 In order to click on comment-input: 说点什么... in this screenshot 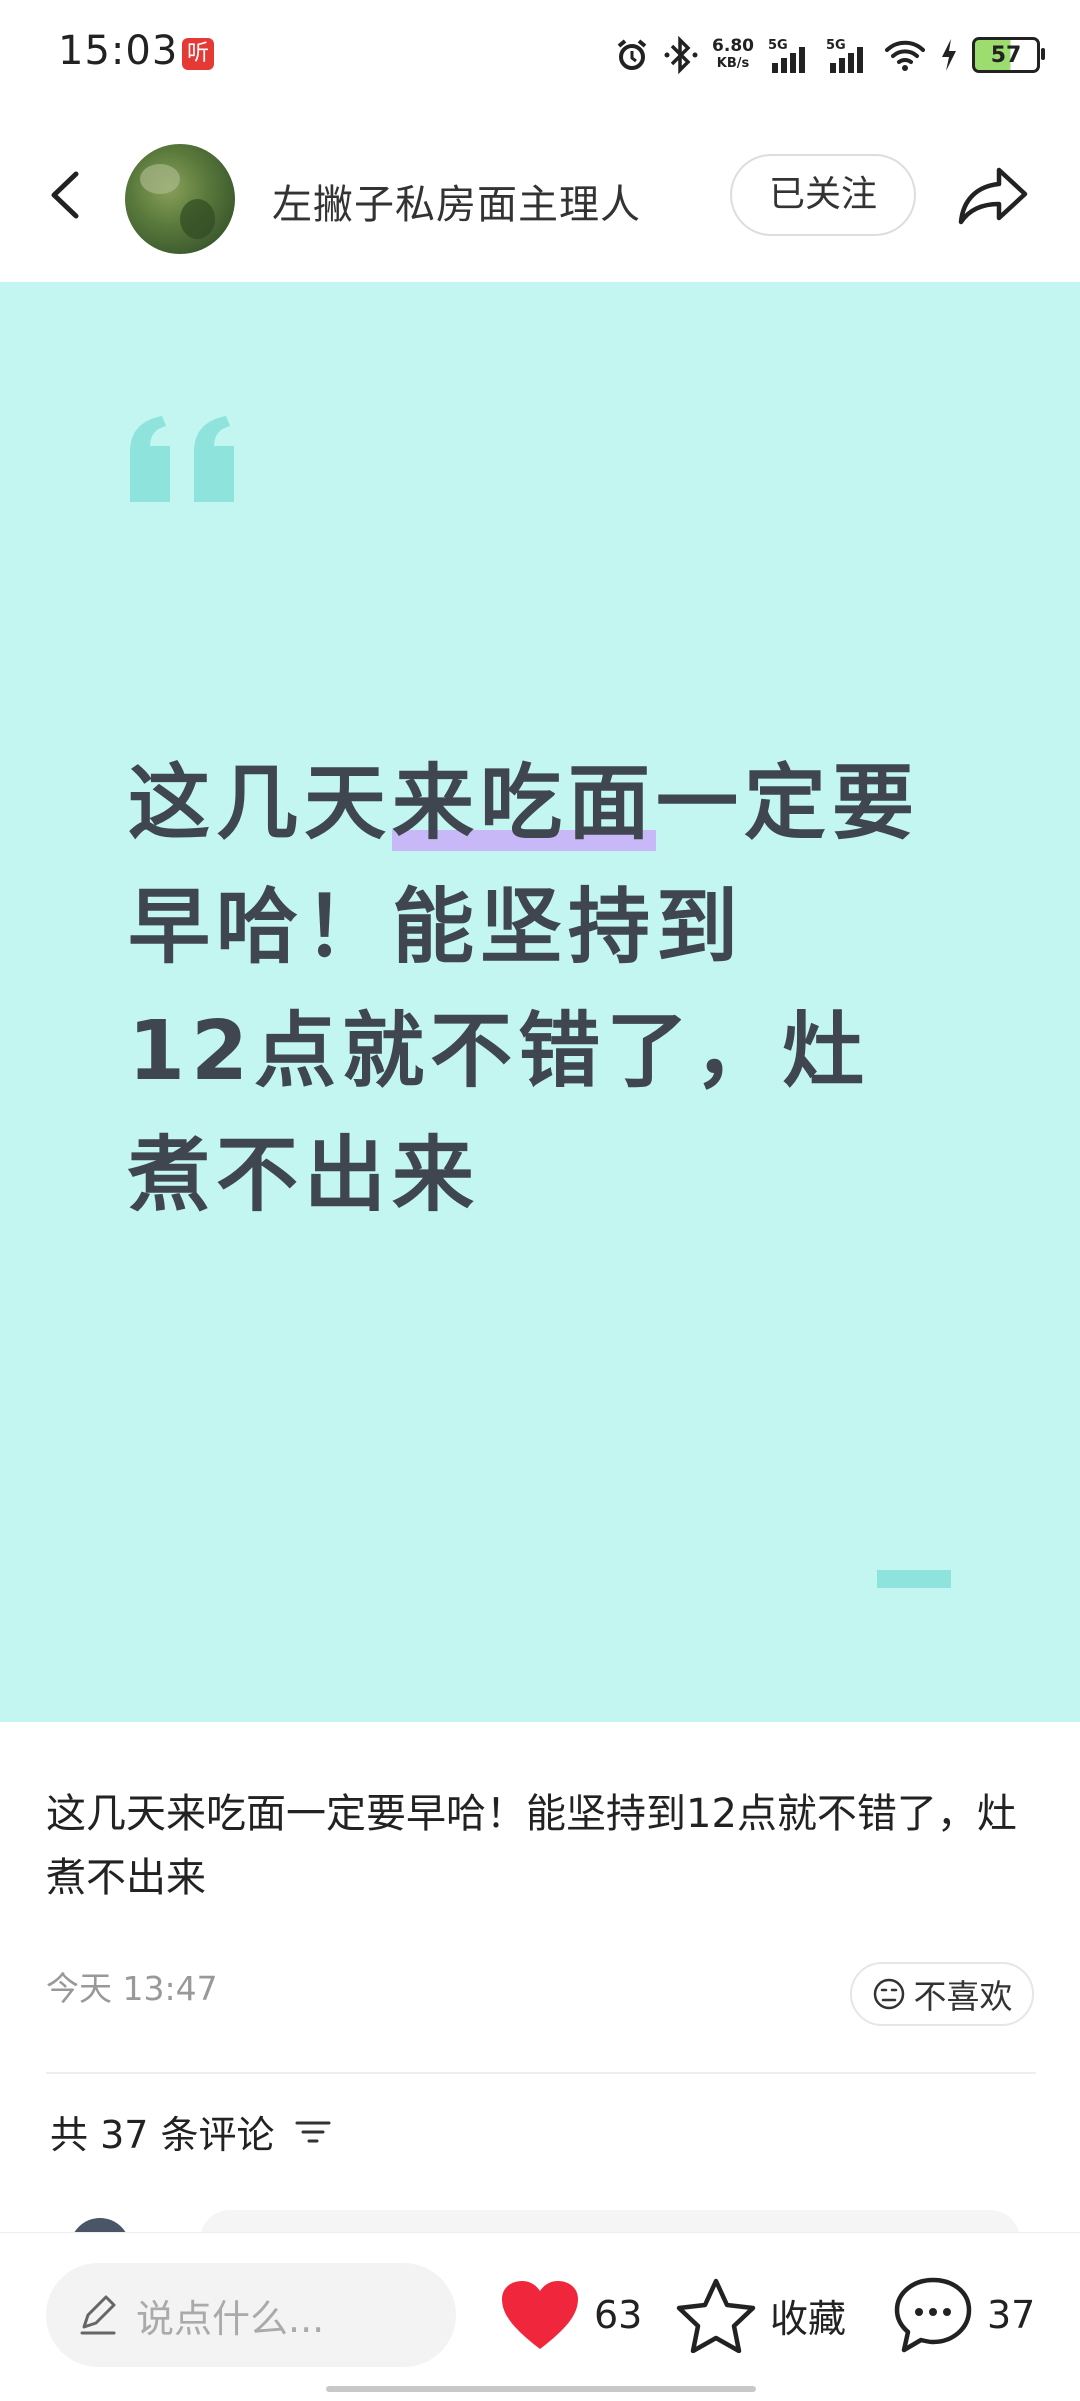, I will do `click(251, 2315)`.